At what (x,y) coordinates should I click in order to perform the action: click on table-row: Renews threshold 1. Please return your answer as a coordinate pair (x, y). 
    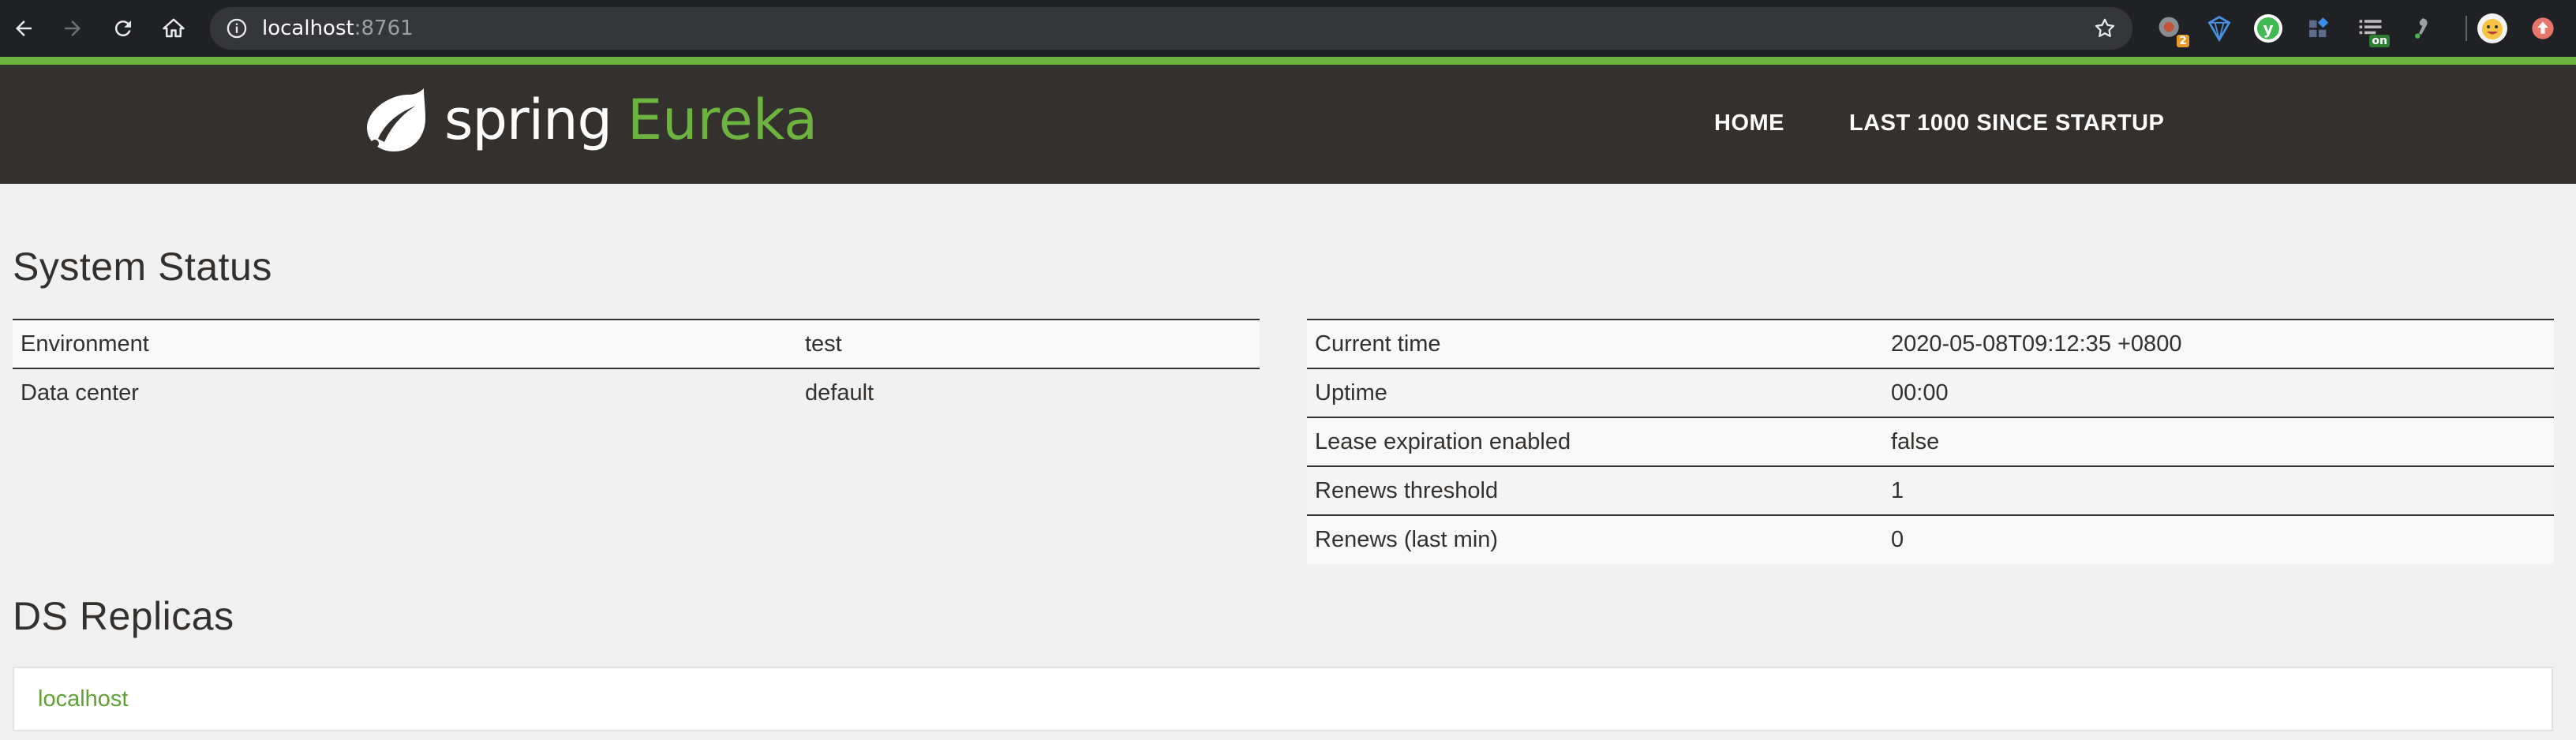
    Looking at the image, I should click on (1930, 490).